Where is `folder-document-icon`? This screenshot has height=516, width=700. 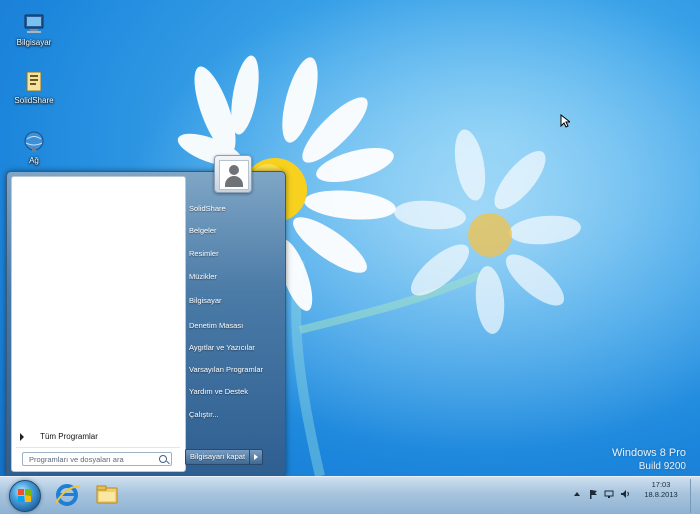
folder-document-icon is located at coordinates (34, 82).